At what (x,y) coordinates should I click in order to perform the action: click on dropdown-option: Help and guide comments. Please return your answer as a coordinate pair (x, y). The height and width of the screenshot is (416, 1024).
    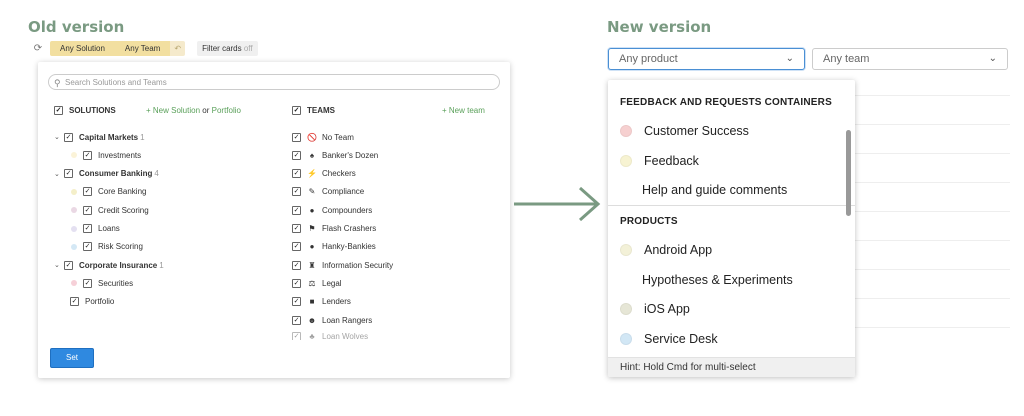
    Looking at the image, I should click on (703, 190).